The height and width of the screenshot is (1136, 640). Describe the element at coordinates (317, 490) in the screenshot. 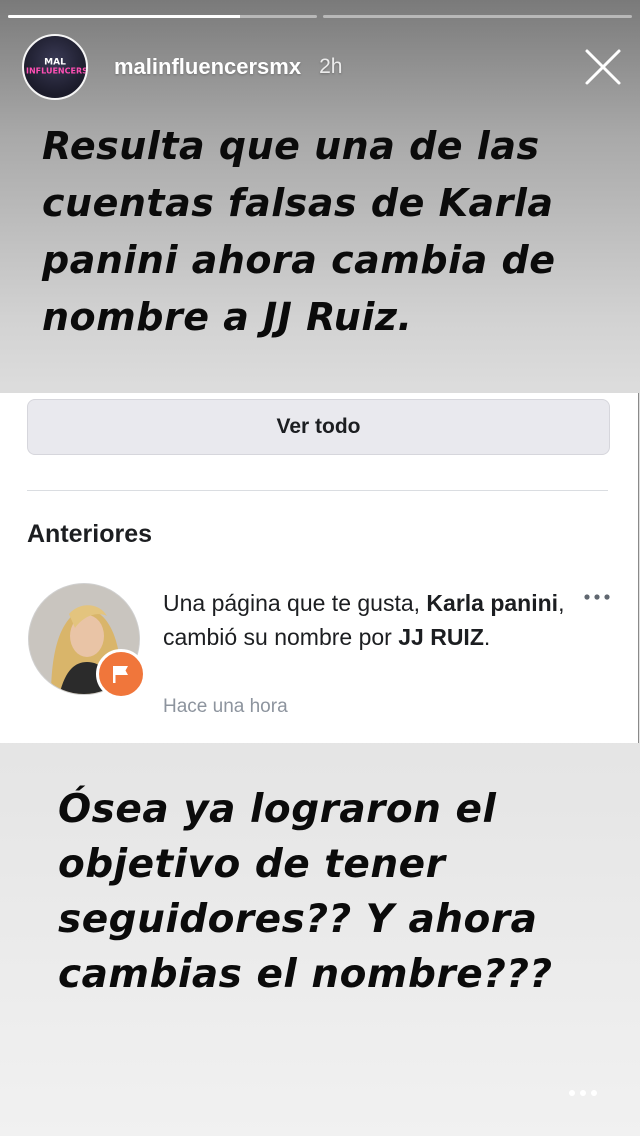

I see `divider` at that location.